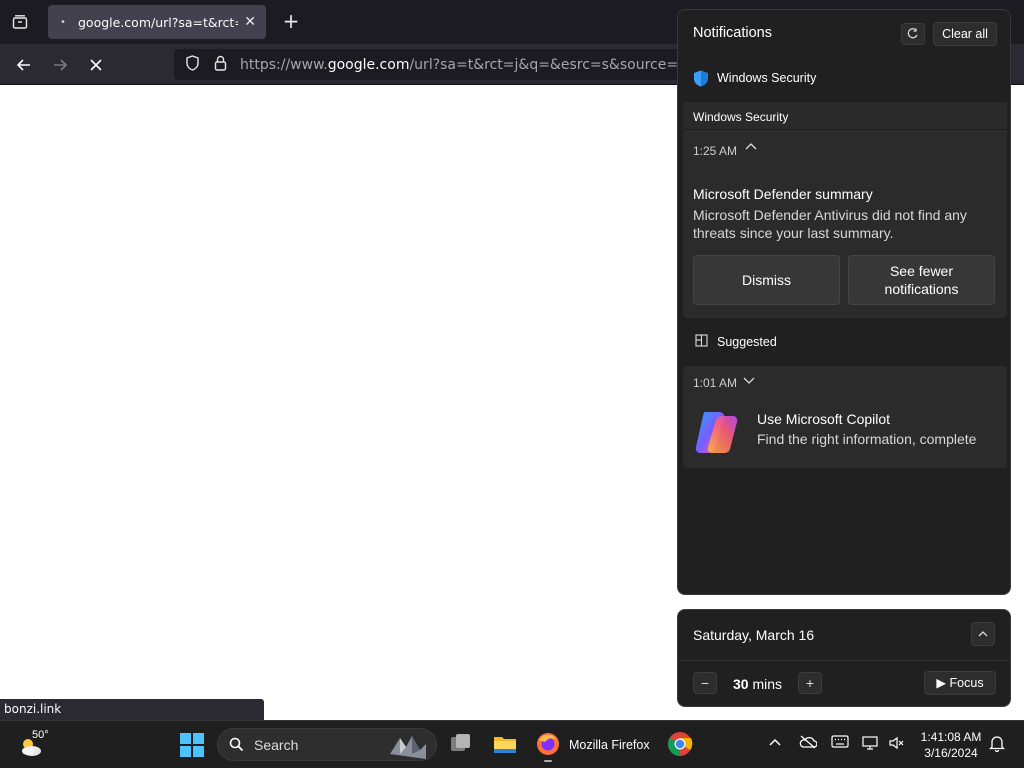 The image size is (1024, 768). I want to click on focus-button: ▶ Focus, so click(960, 683).